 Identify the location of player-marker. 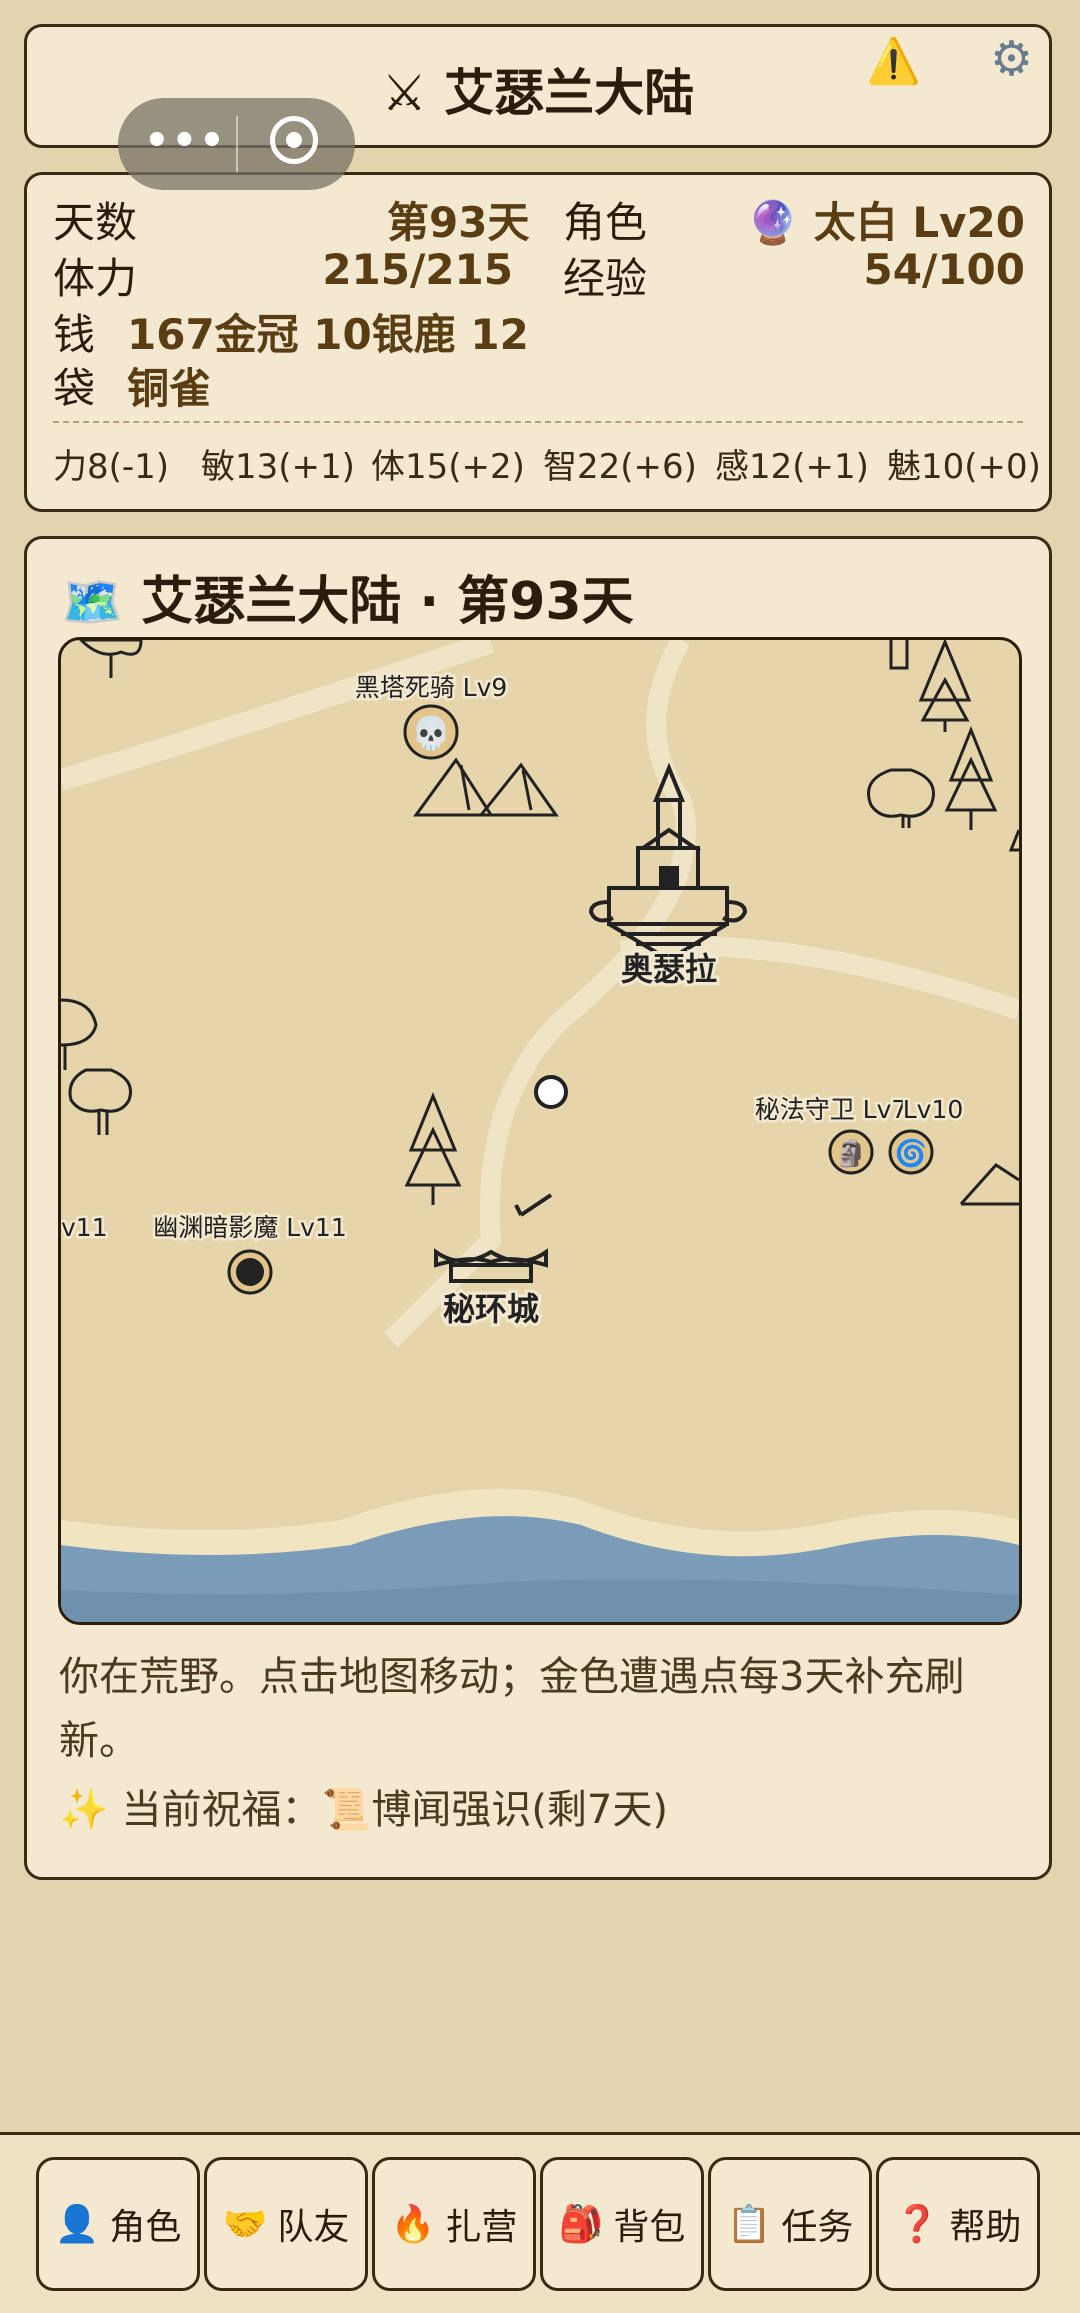
(551, 1092).